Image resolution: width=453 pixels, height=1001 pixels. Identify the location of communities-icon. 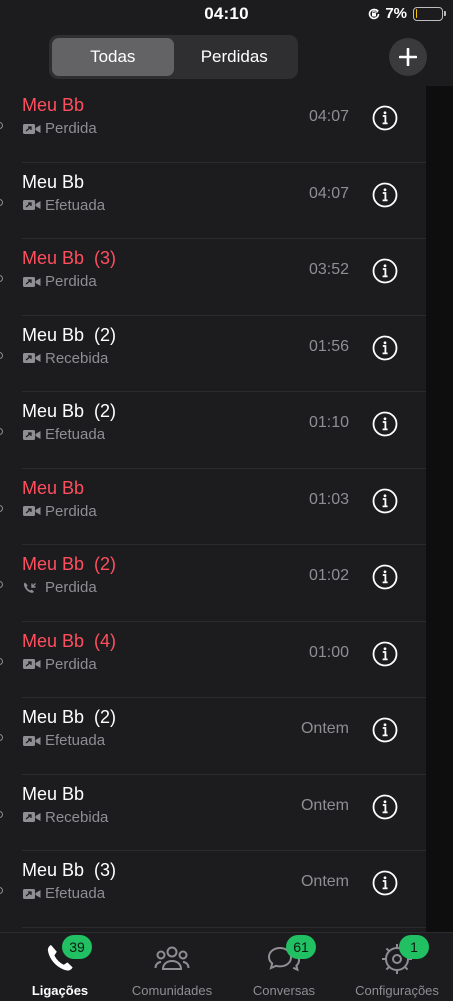
(172, 959).